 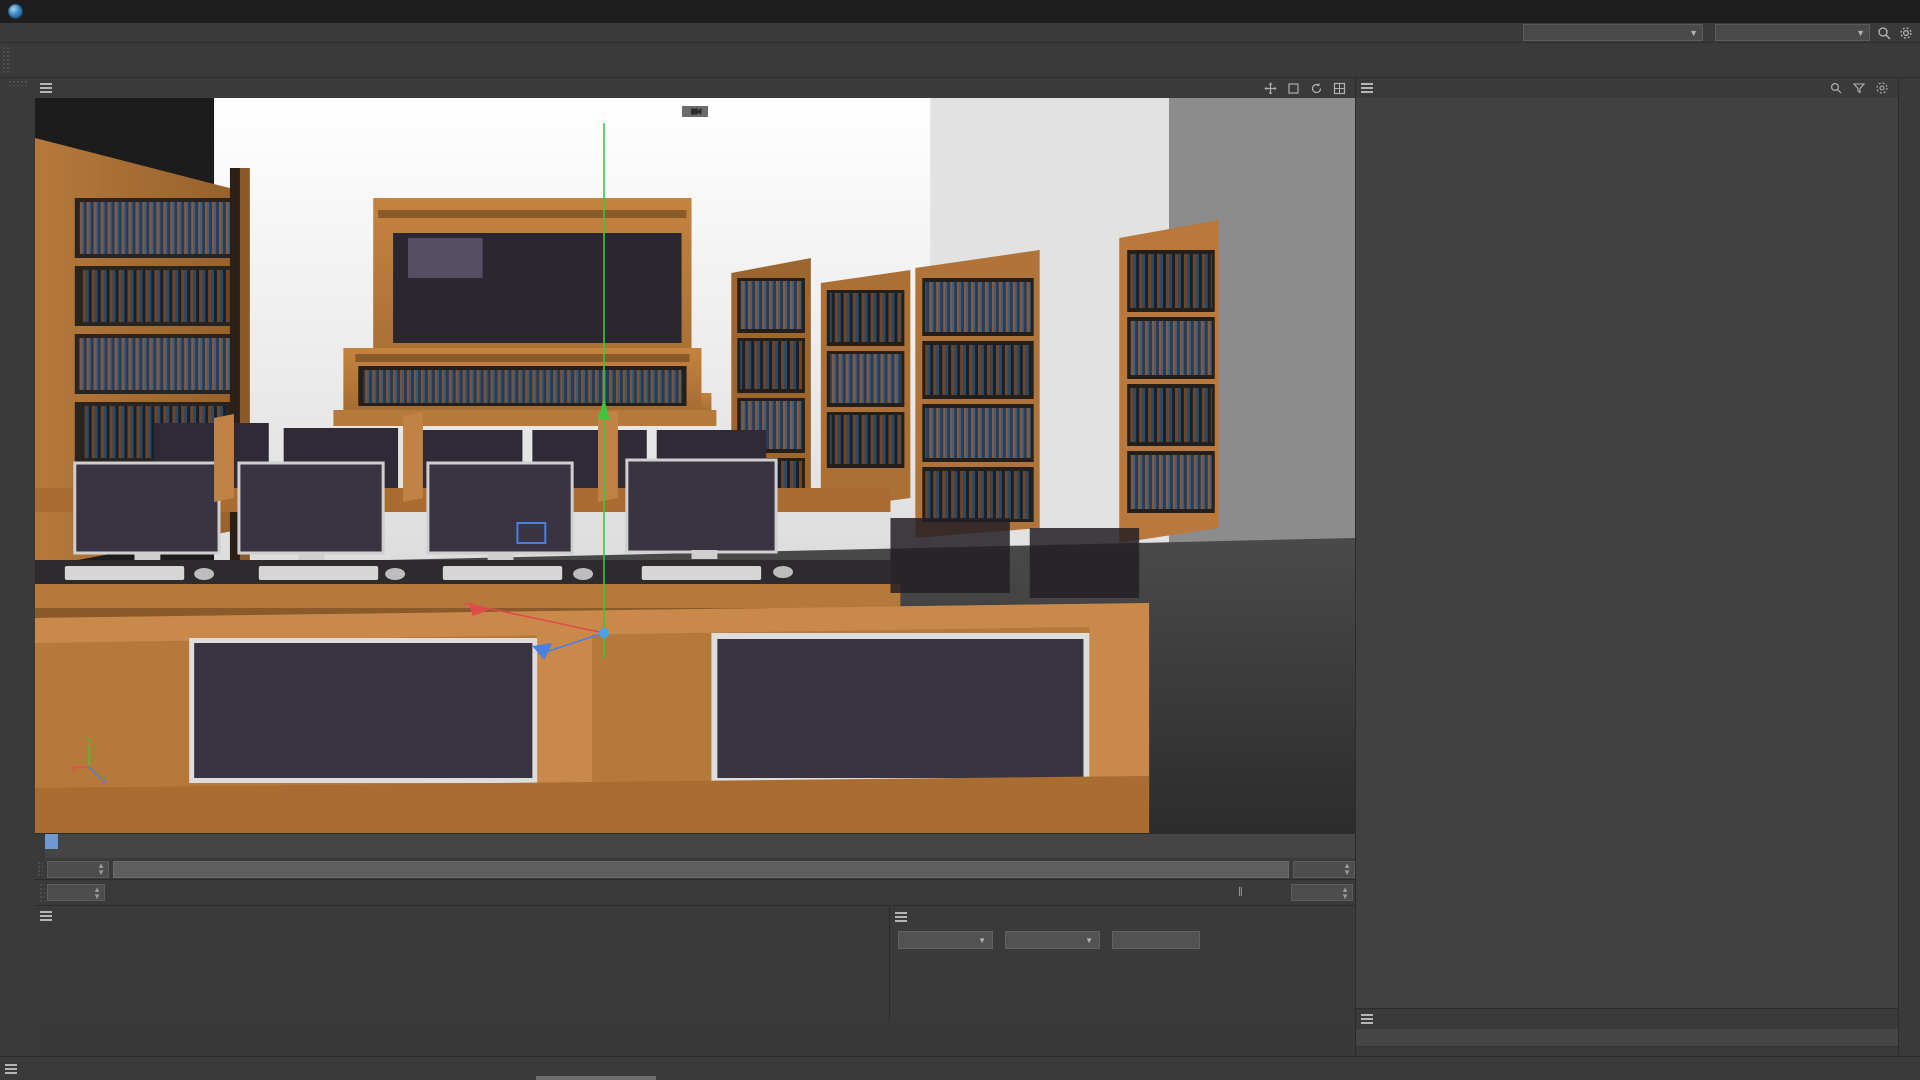 I want to click on app-logo-icon, so click(x=15, y=11).